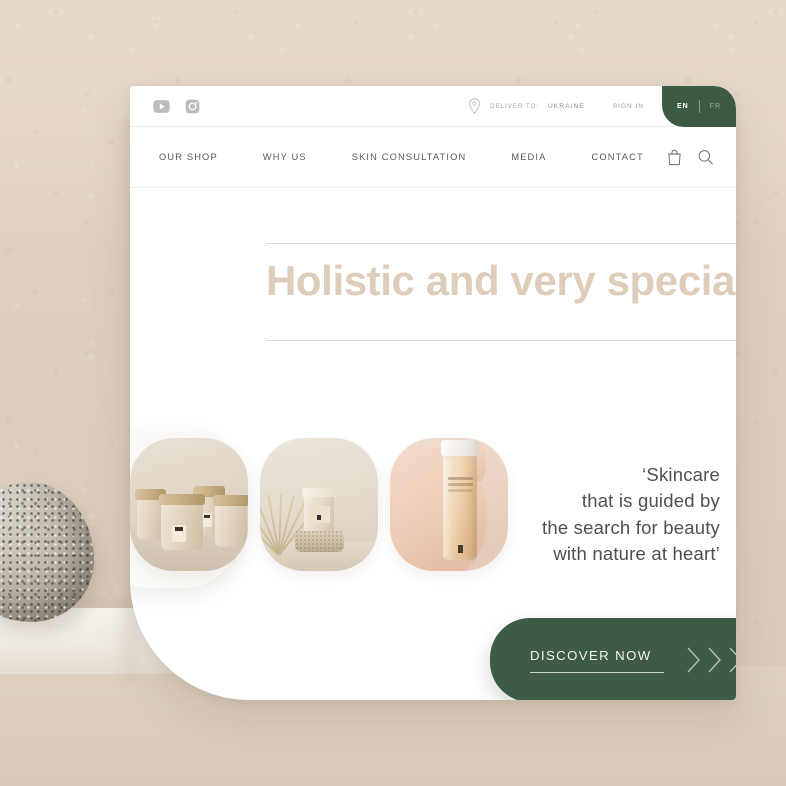 The width and height of the screenshot is (786, 786). What do you see at coordinates (566, 106) in the screenshot?
I see `deliver-to-country: UKRAINE` at bounding box center [566, 106].